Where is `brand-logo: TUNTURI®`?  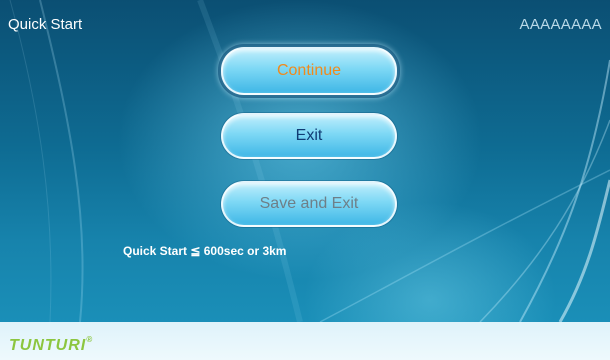
brand-logo: TUNTURI® is located at coordinates (51, 345).